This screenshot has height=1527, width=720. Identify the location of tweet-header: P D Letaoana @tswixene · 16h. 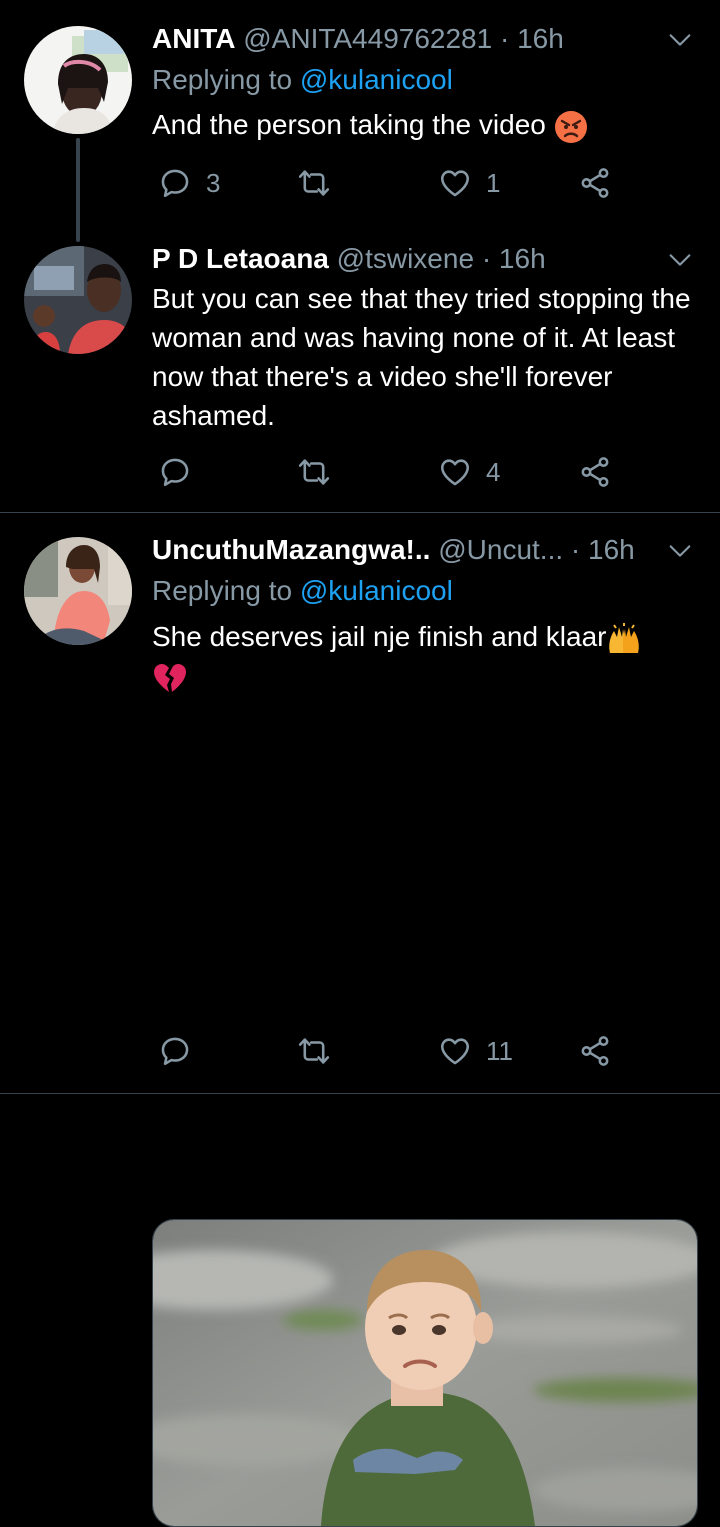
(349, 259).